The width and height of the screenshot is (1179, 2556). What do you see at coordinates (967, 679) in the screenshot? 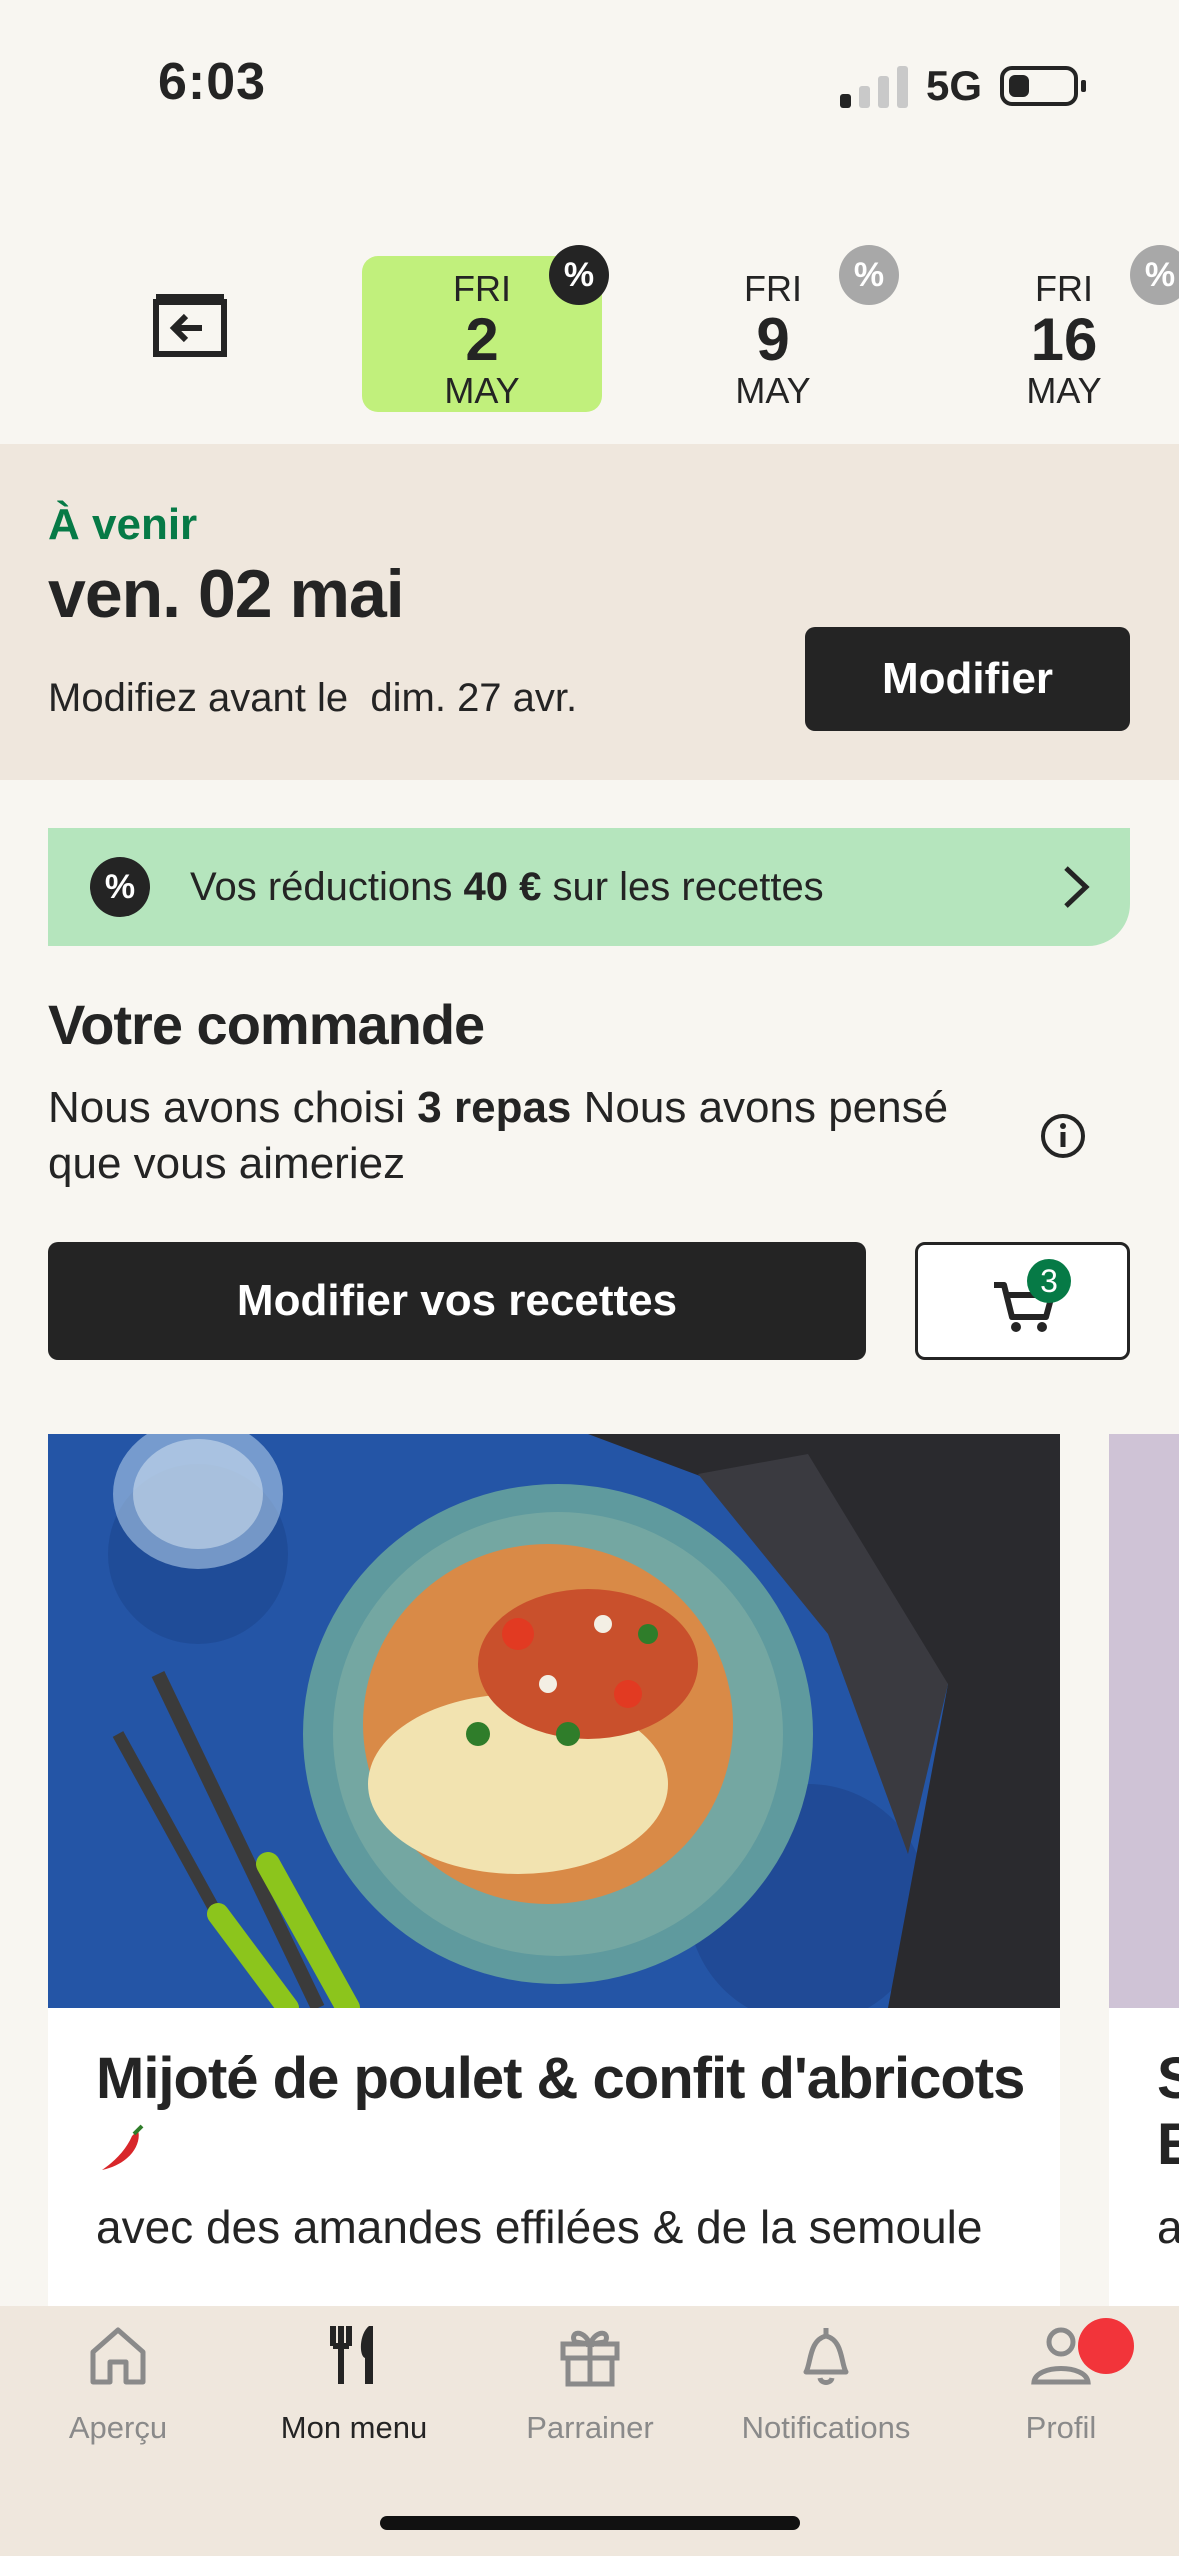
I see `modify-button: Modifier` at bounding box center [967, 679].